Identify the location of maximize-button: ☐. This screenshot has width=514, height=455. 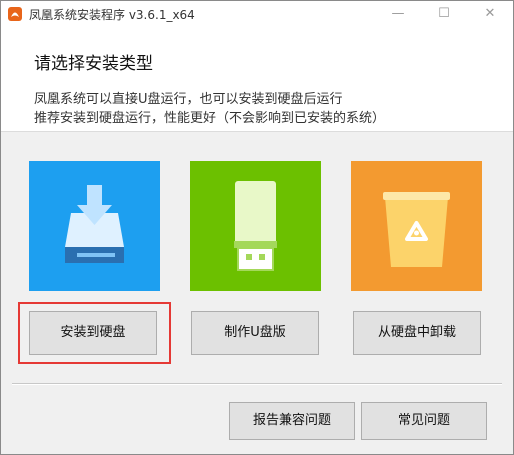
(444, 14).